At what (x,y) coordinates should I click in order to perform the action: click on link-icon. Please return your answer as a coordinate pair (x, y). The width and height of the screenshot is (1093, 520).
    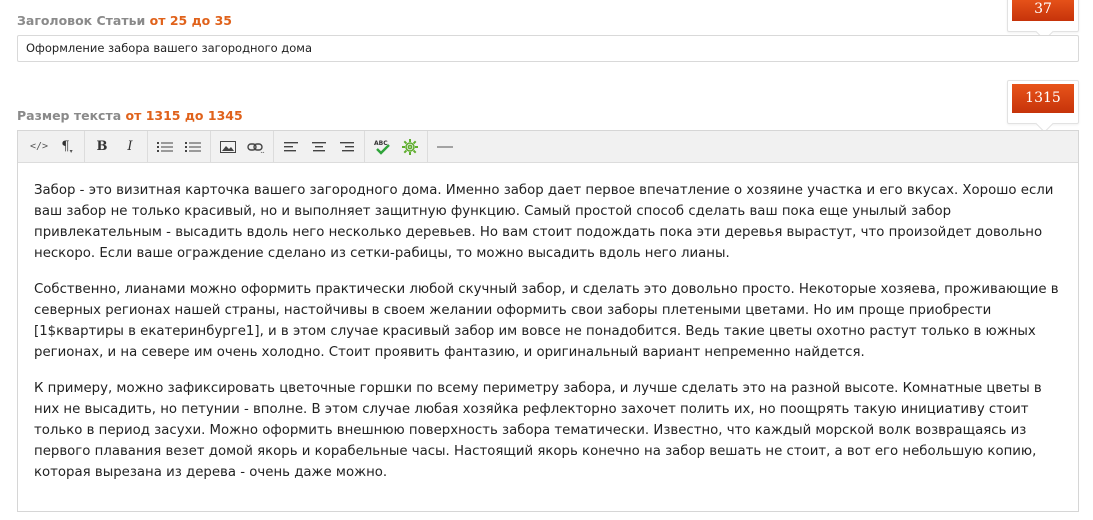
    Looking at the image, I should click on (256, 147).